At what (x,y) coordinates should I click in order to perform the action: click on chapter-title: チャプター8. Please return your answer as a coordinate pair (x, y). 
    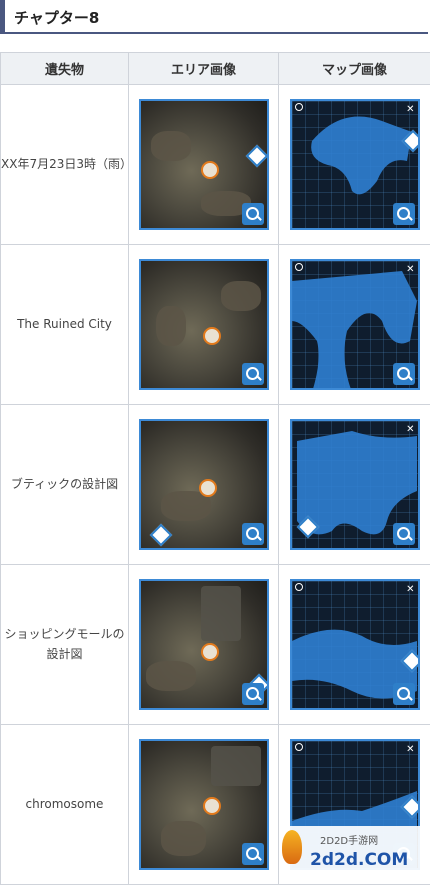
    Looking at the image, I should click on (56, 17).